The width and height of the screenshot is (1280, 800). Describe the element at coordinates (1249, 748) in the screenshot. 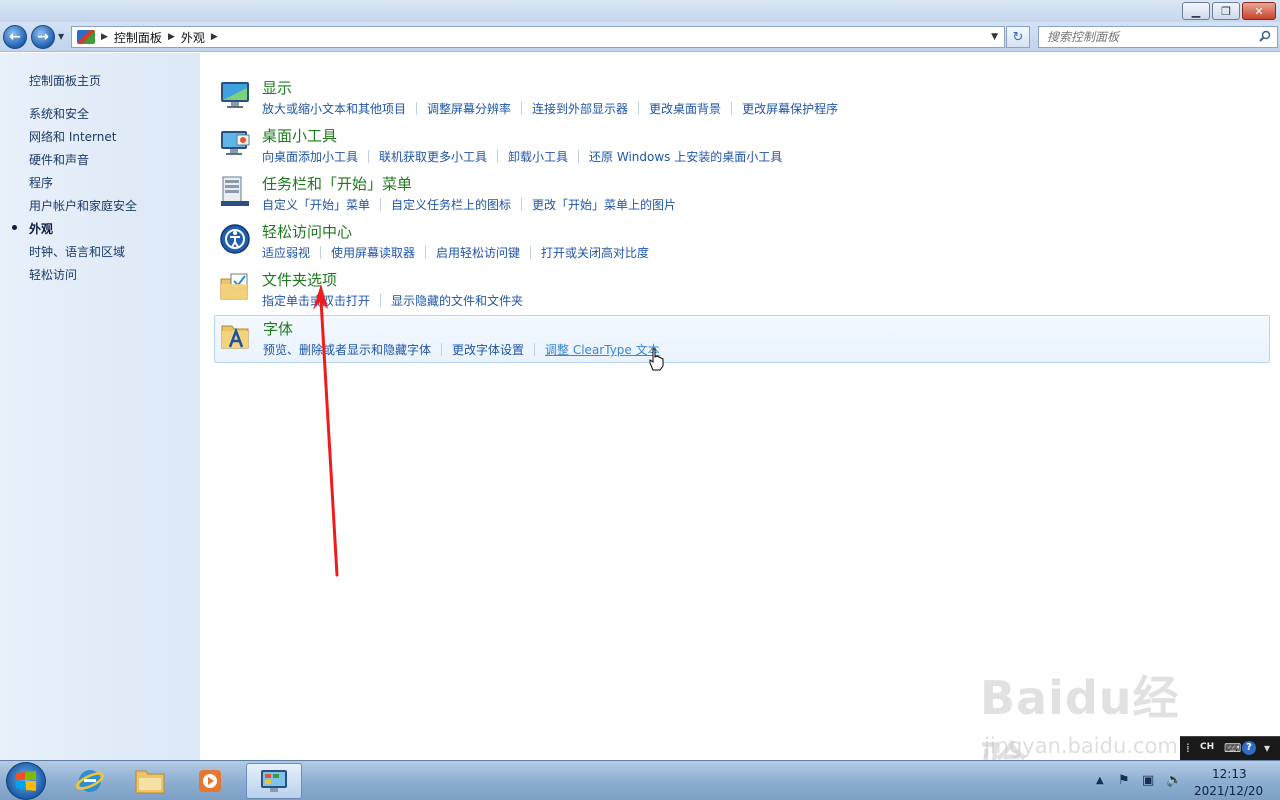

I see `help-icon: ?` at that location.